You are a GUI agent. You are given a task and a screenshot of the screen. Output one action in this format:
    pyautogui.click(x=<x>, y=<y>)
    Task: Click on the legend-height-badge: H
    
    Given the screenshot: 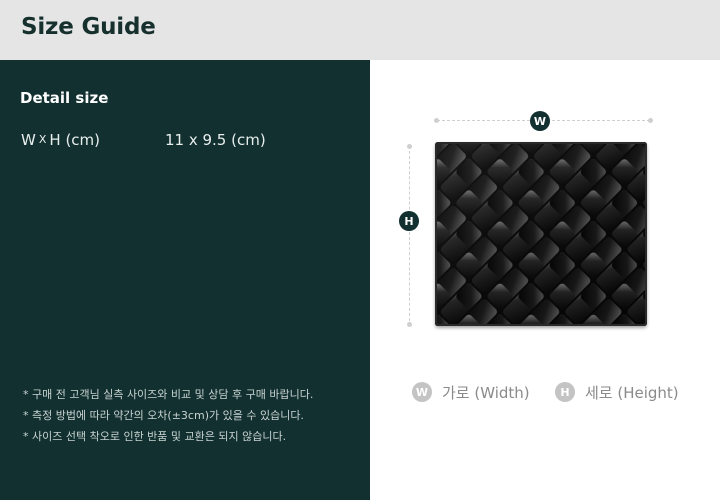 What is the action you would take?
    pyautogui.click(x=565, y=392)
    